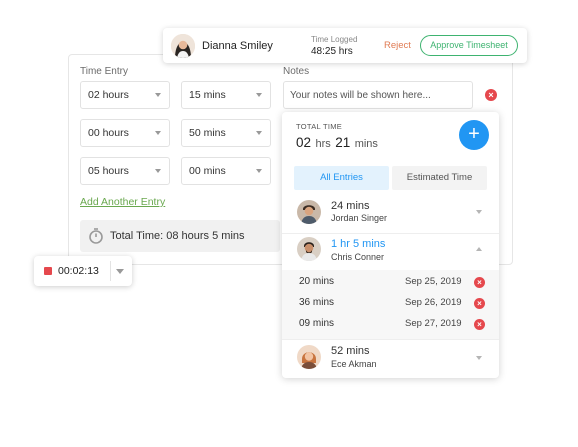 The image size is (578, 447). Describe the element at coordinates (439, 178) in the screenshot. I see `tab-estimated-time: Estimated Time` at that location.